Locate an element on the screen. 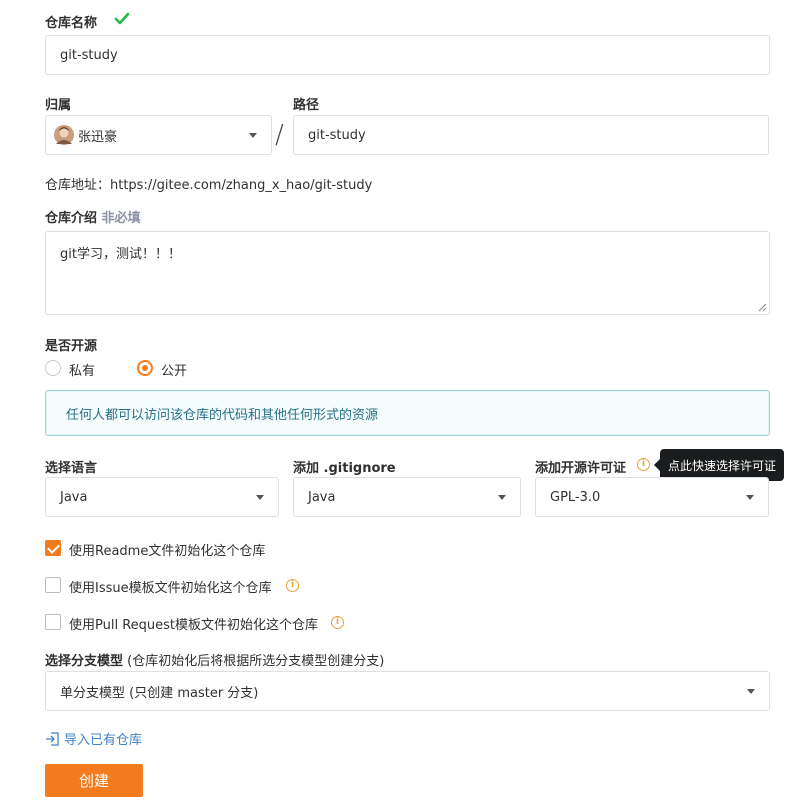 The image size is (797, 808). visibility-notice: 任何人都可以访问该仓库的代码和其他任何形式的资源 is located at coordinates (407, 413).